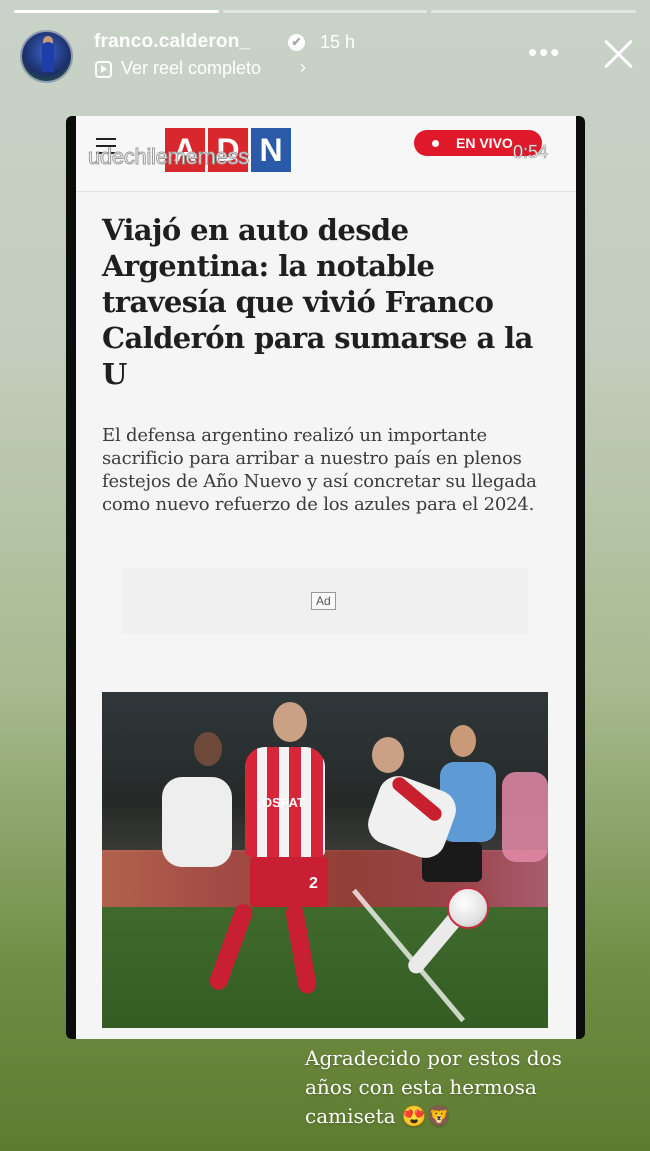  I want to click on video-timer: 0:54, so click(531, 152).